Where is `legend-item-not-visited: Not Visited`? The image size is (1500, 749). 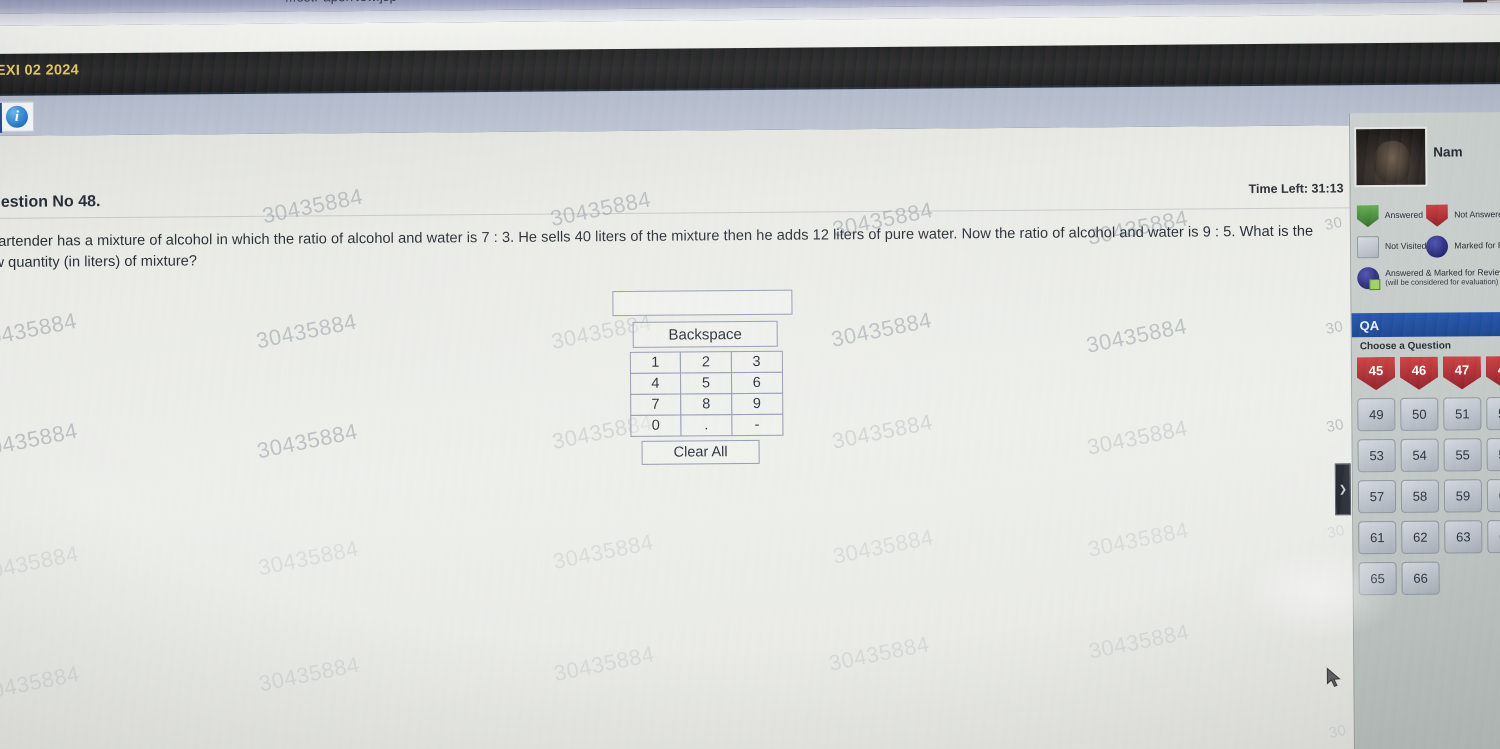 legend-item-not-visited: Not Visited is located at coordinates (1391, 247).